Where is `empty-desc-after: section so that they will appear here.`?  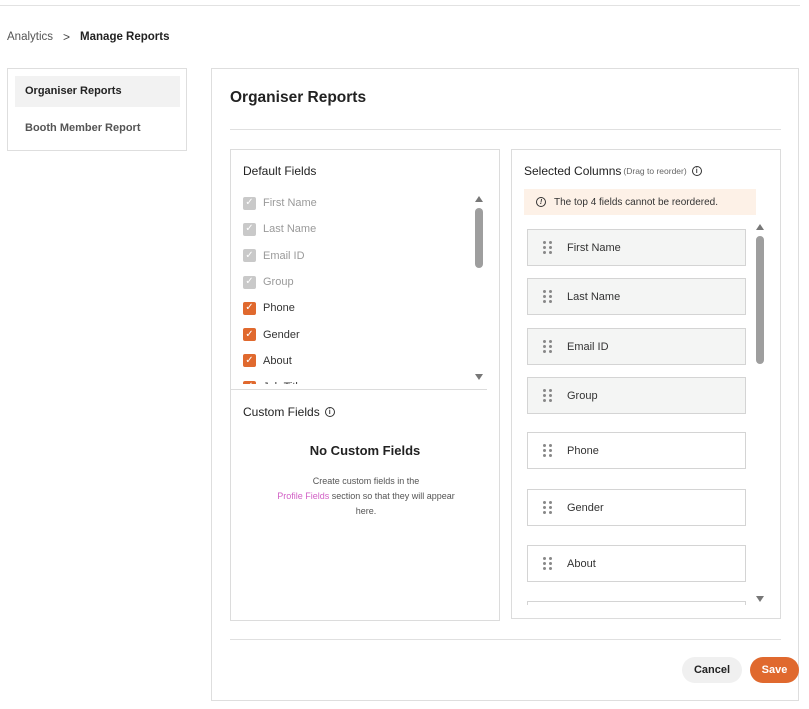
empty-desc-after: section so that they will appear here. is located at coordinates (393, 503).